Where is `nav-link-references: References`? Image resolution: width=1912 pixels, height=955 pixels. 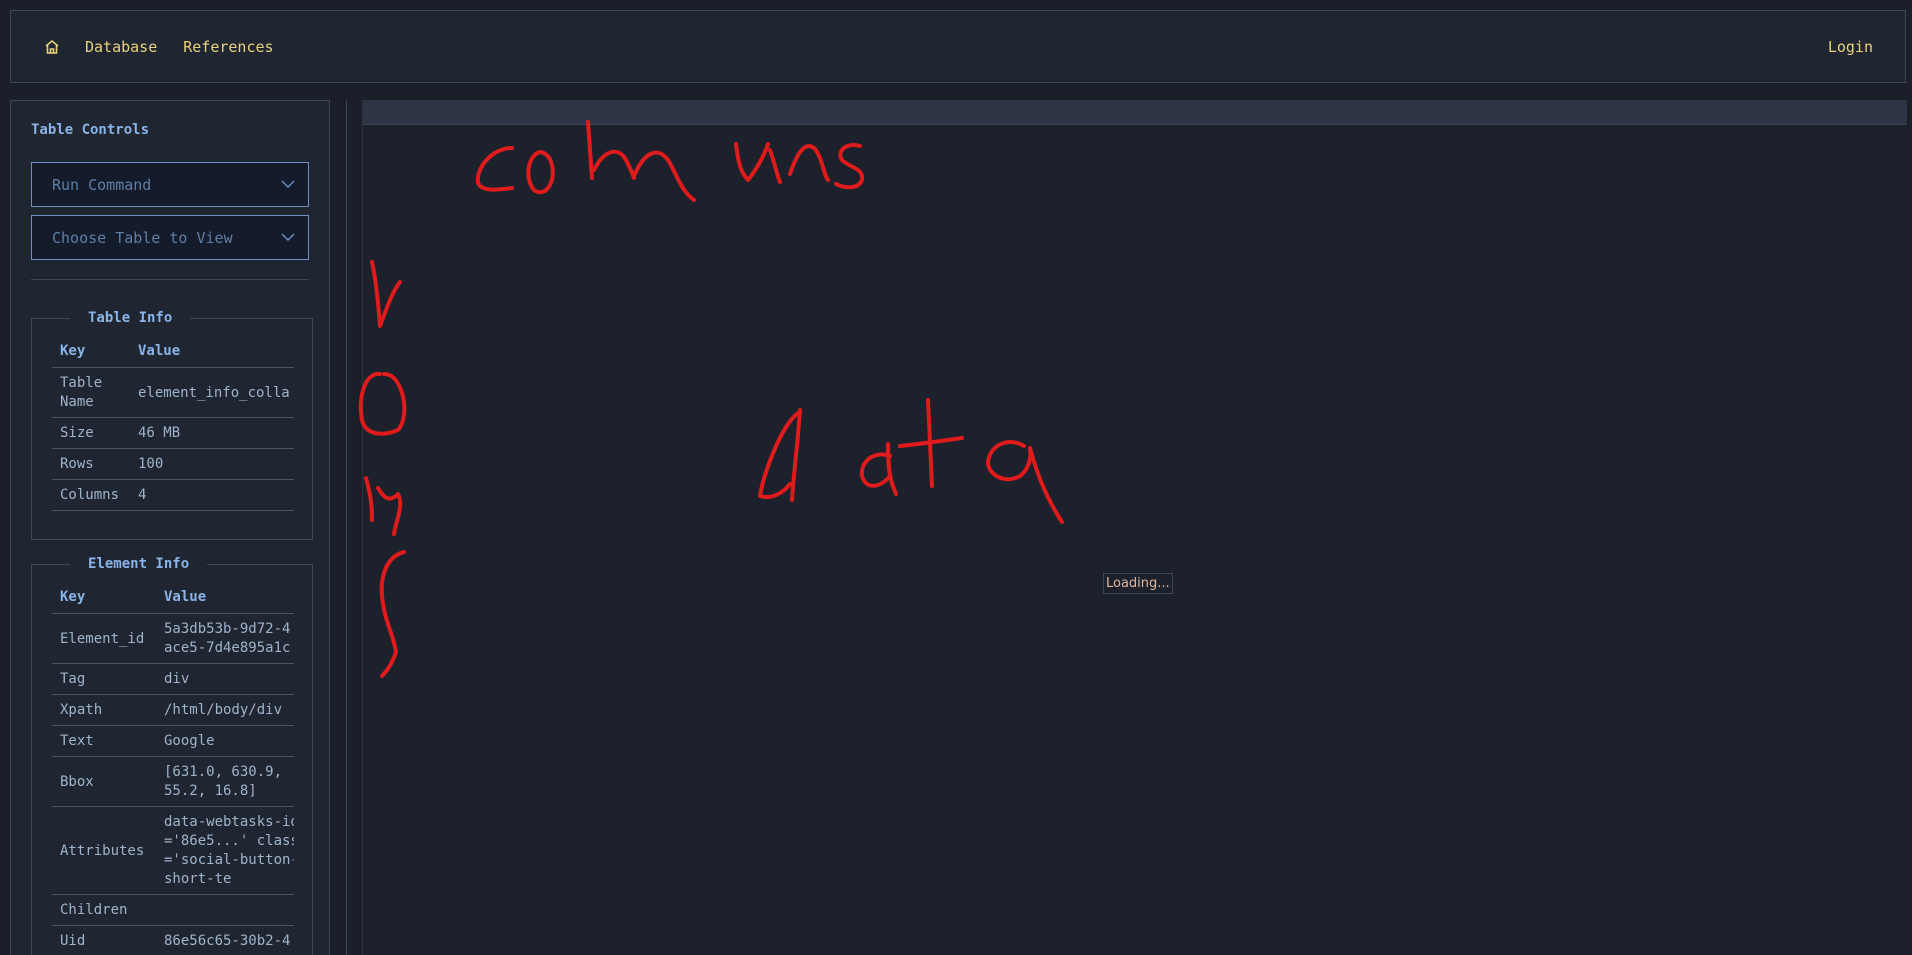 nav-link-references: References is located at coordinates (228, 47).